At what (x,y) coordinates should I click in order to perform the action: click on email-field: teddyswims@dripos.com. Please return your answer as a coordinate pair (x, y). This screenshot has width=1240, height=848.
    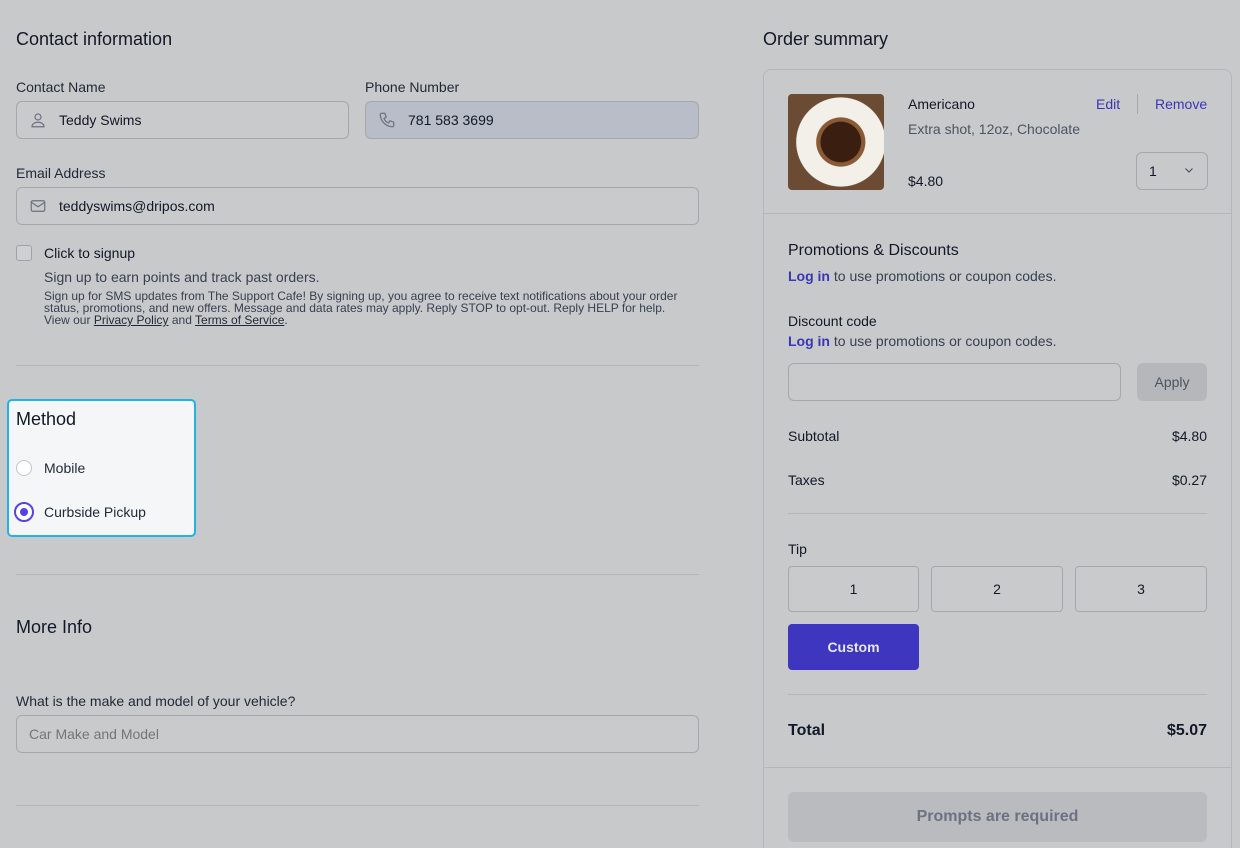
    Looking at the image, I should click on (357, 206).